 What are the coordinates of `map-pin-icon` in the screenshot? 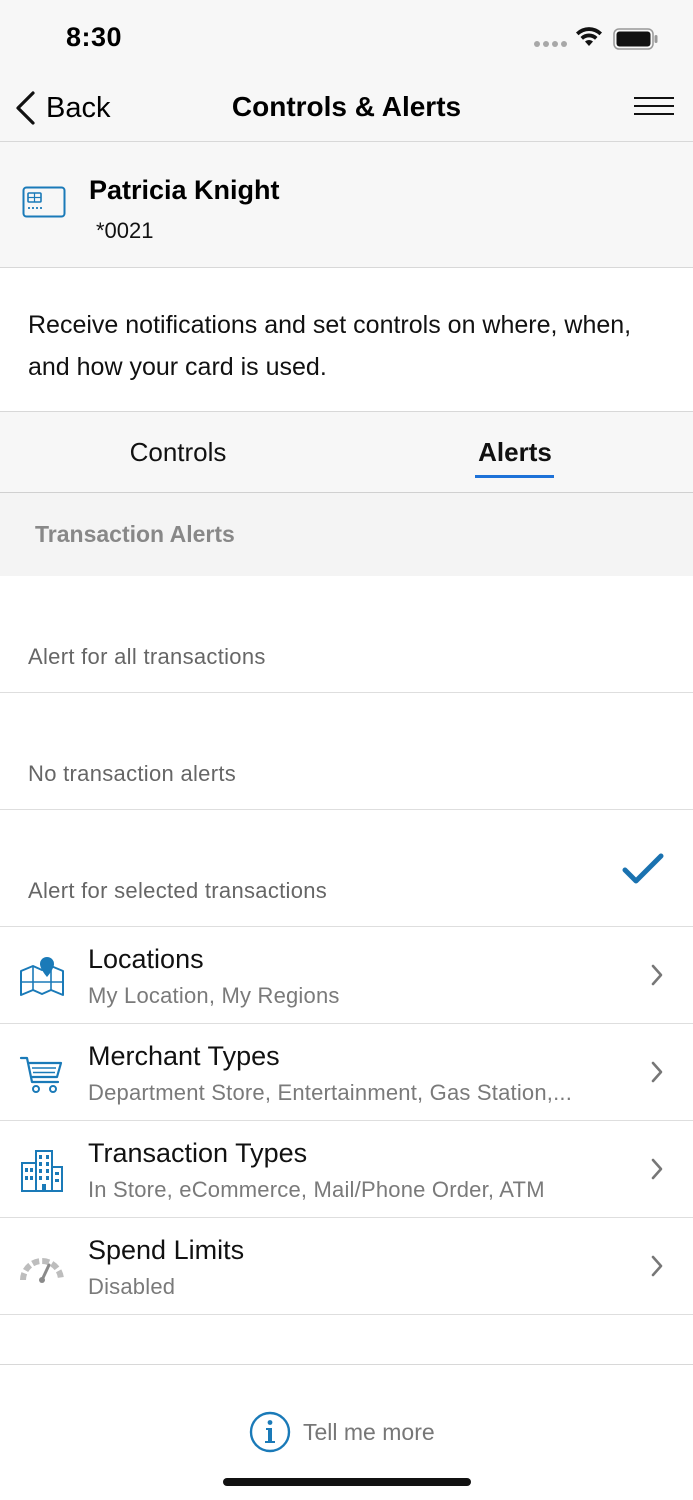 It's located at (42, 976).